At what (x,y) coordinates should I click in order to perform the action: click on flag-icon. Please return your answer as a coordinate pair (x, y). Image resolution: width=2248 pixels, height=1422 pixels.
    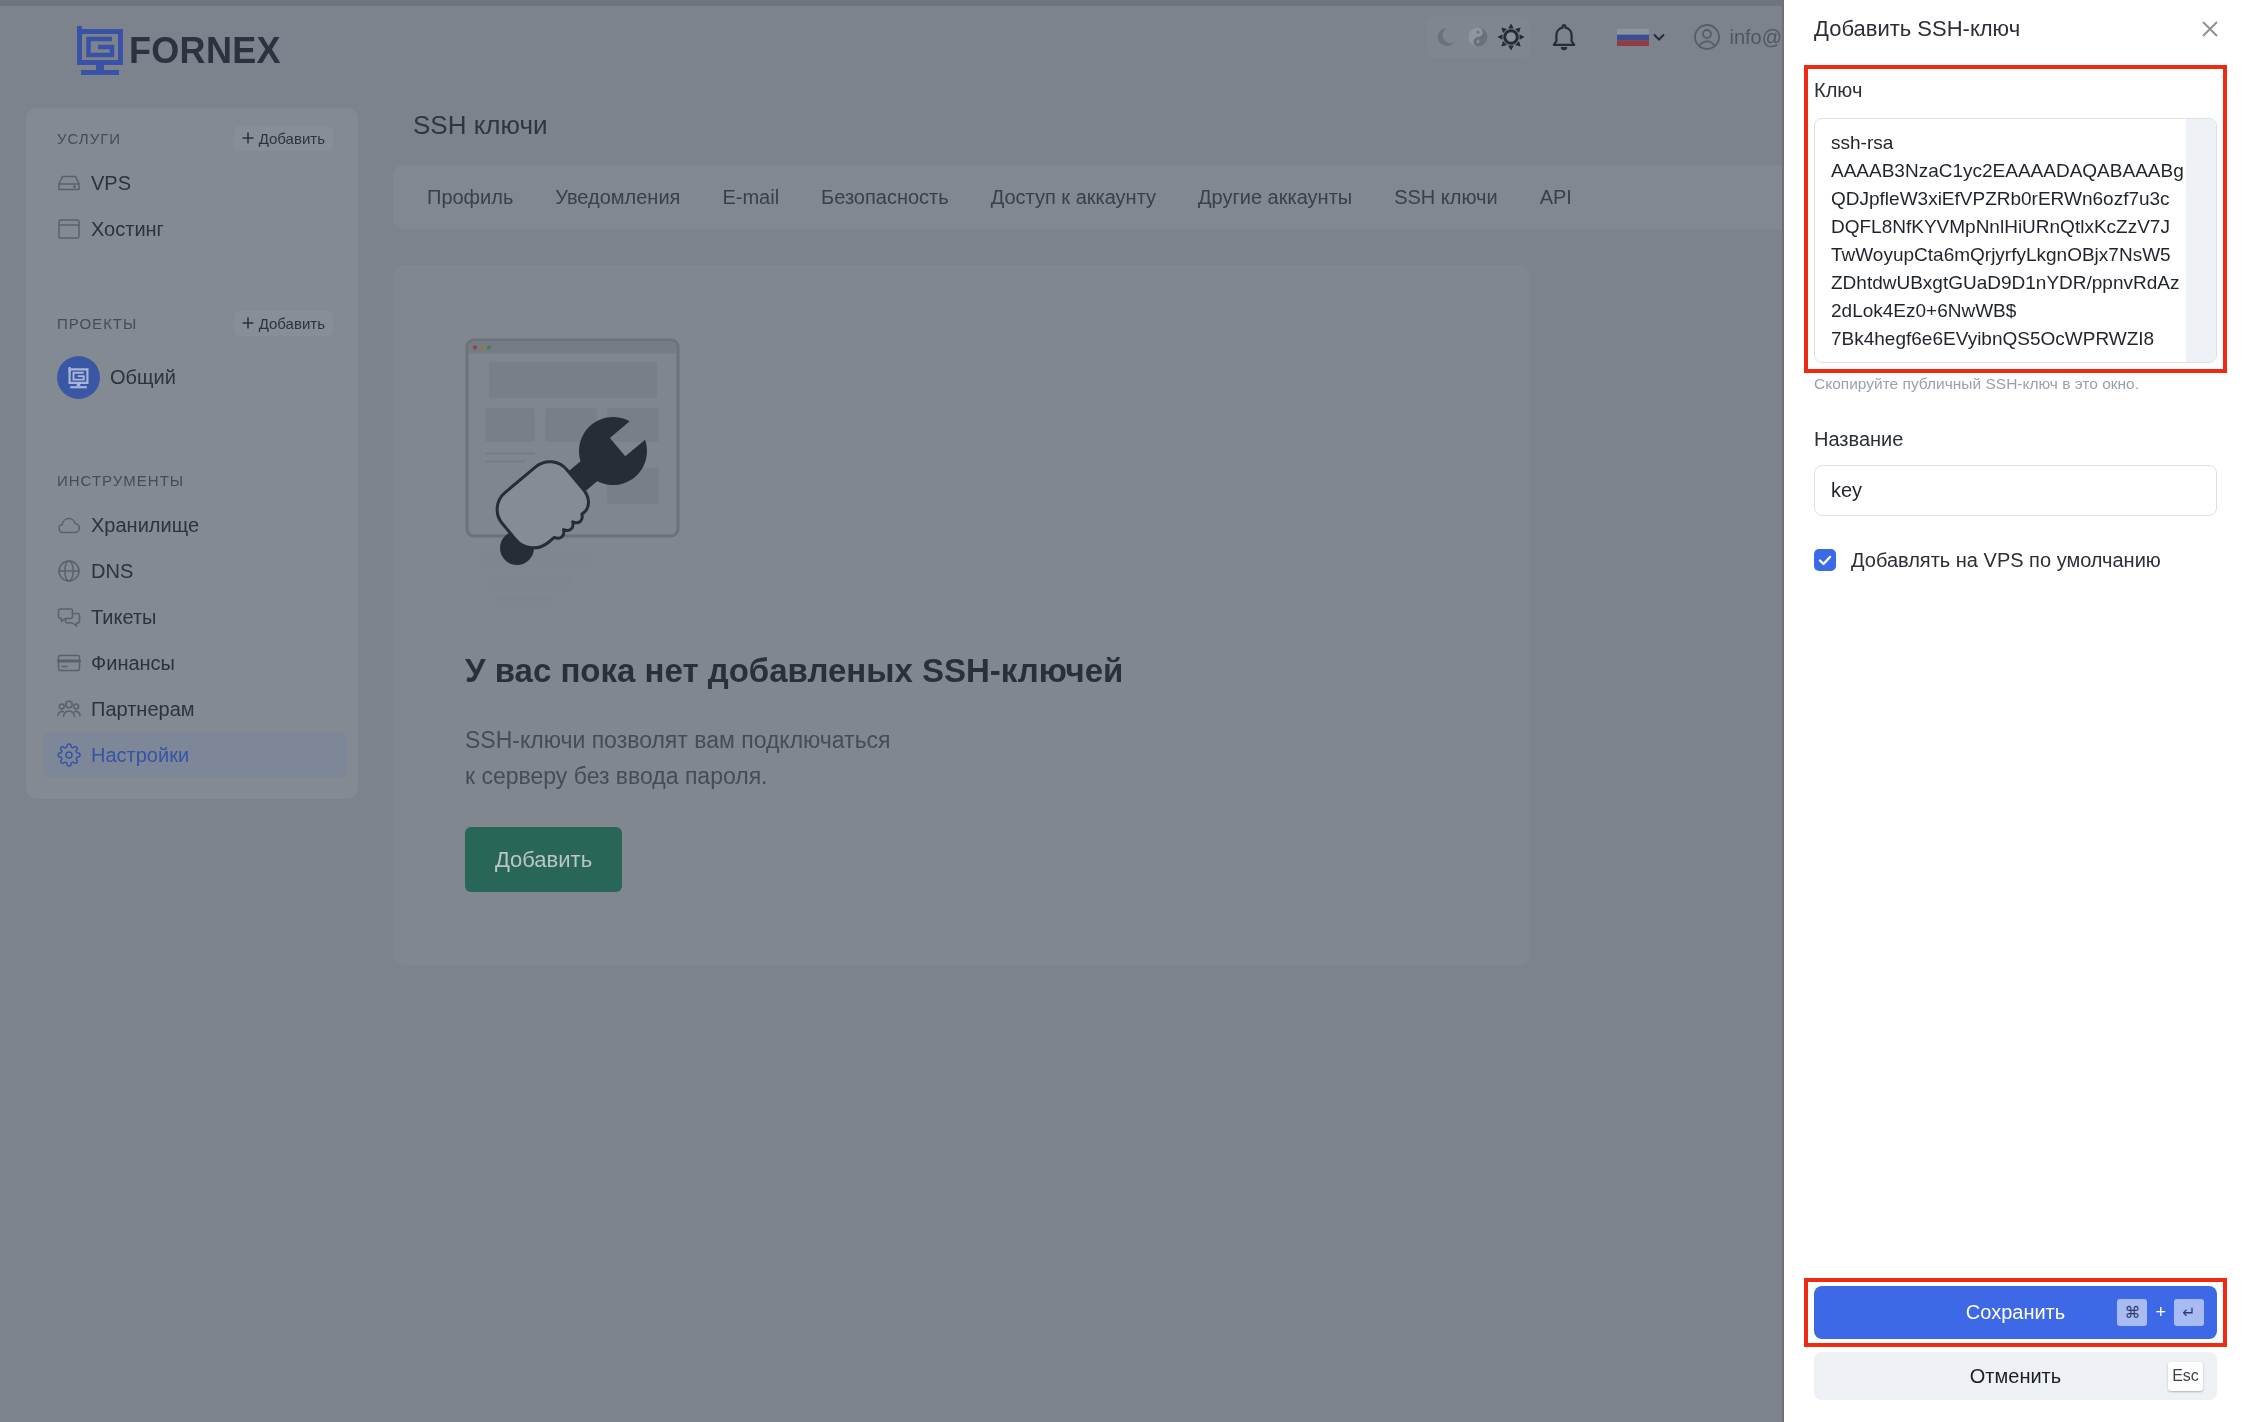
    Looking at the image, I should click on (1633, 37).